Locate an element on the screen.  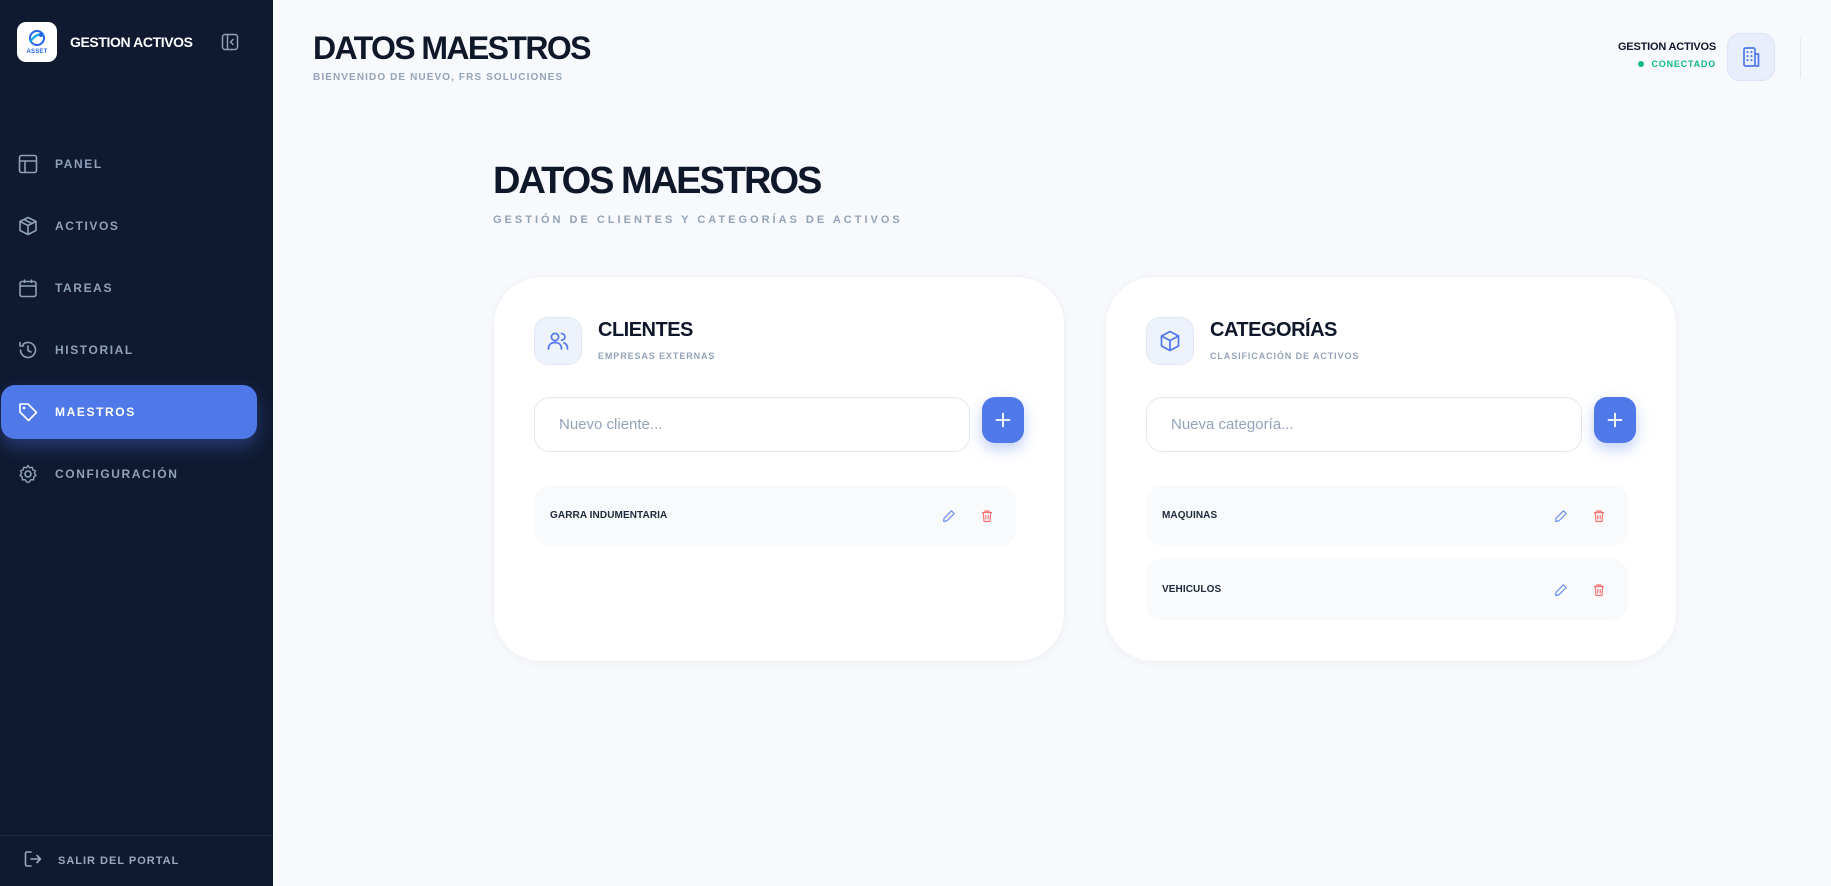
sidebar-collapse-button is located at coordinates (230, 42).